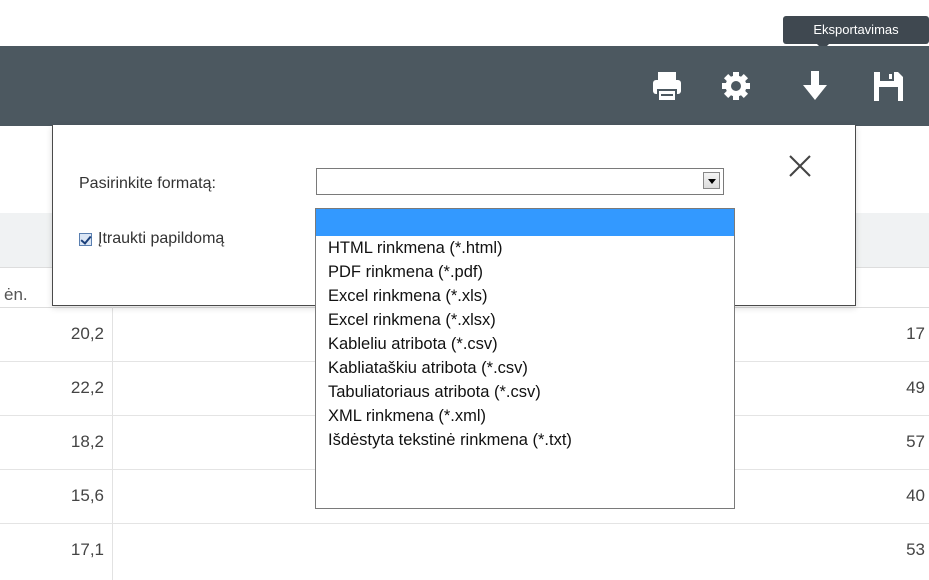 This screenshot has height=580, width=929. I want to click on table-cell: 18,2, so click(87, 441).